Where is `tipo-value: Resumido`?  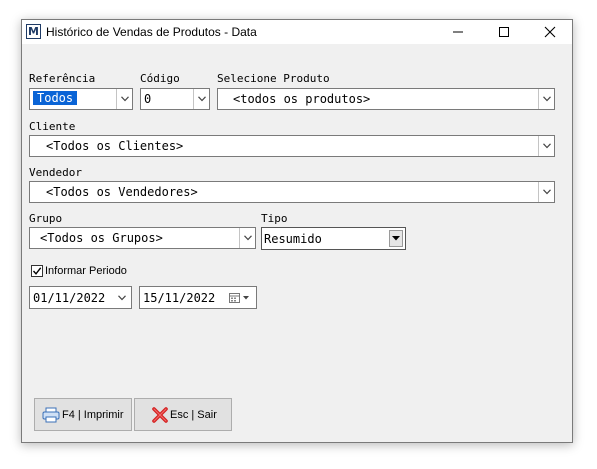
tipo-value: Resumido is located at coordinates (293, 239).